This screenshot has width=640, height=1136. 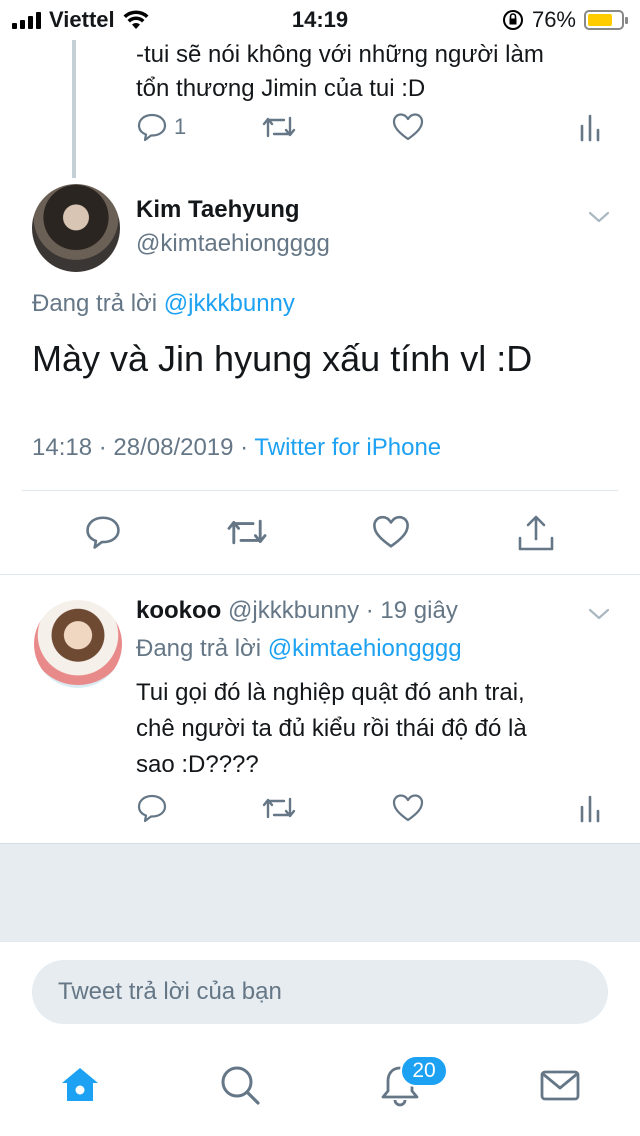 I want to click on orientation-lock-icon, so click(x=512, y=20).